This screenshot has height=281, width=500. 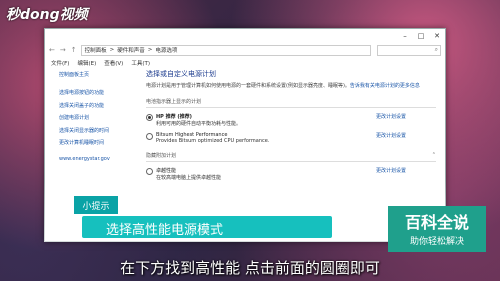 What do you see at coordinates (250, 268) in the screenshot?
I see `video-subtitle: 在下方找到高性能 点击前面的圆圈即可` at bounding box center [250, 268].